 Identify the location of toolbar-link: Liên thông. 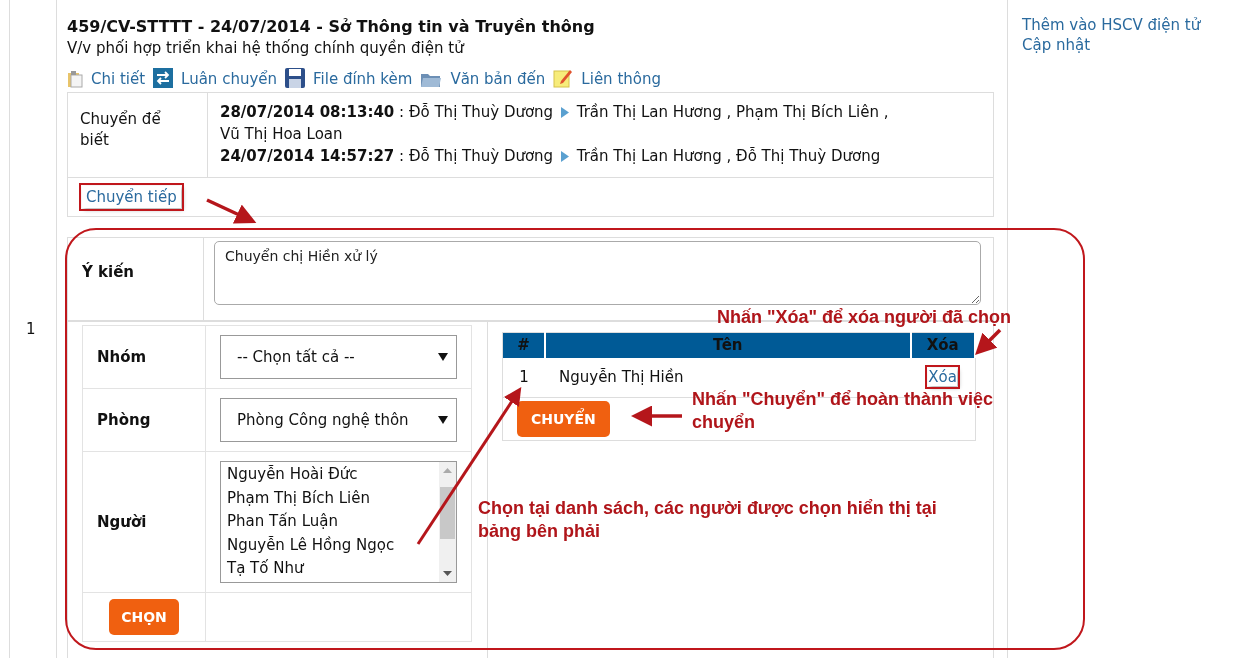
(621, 79).